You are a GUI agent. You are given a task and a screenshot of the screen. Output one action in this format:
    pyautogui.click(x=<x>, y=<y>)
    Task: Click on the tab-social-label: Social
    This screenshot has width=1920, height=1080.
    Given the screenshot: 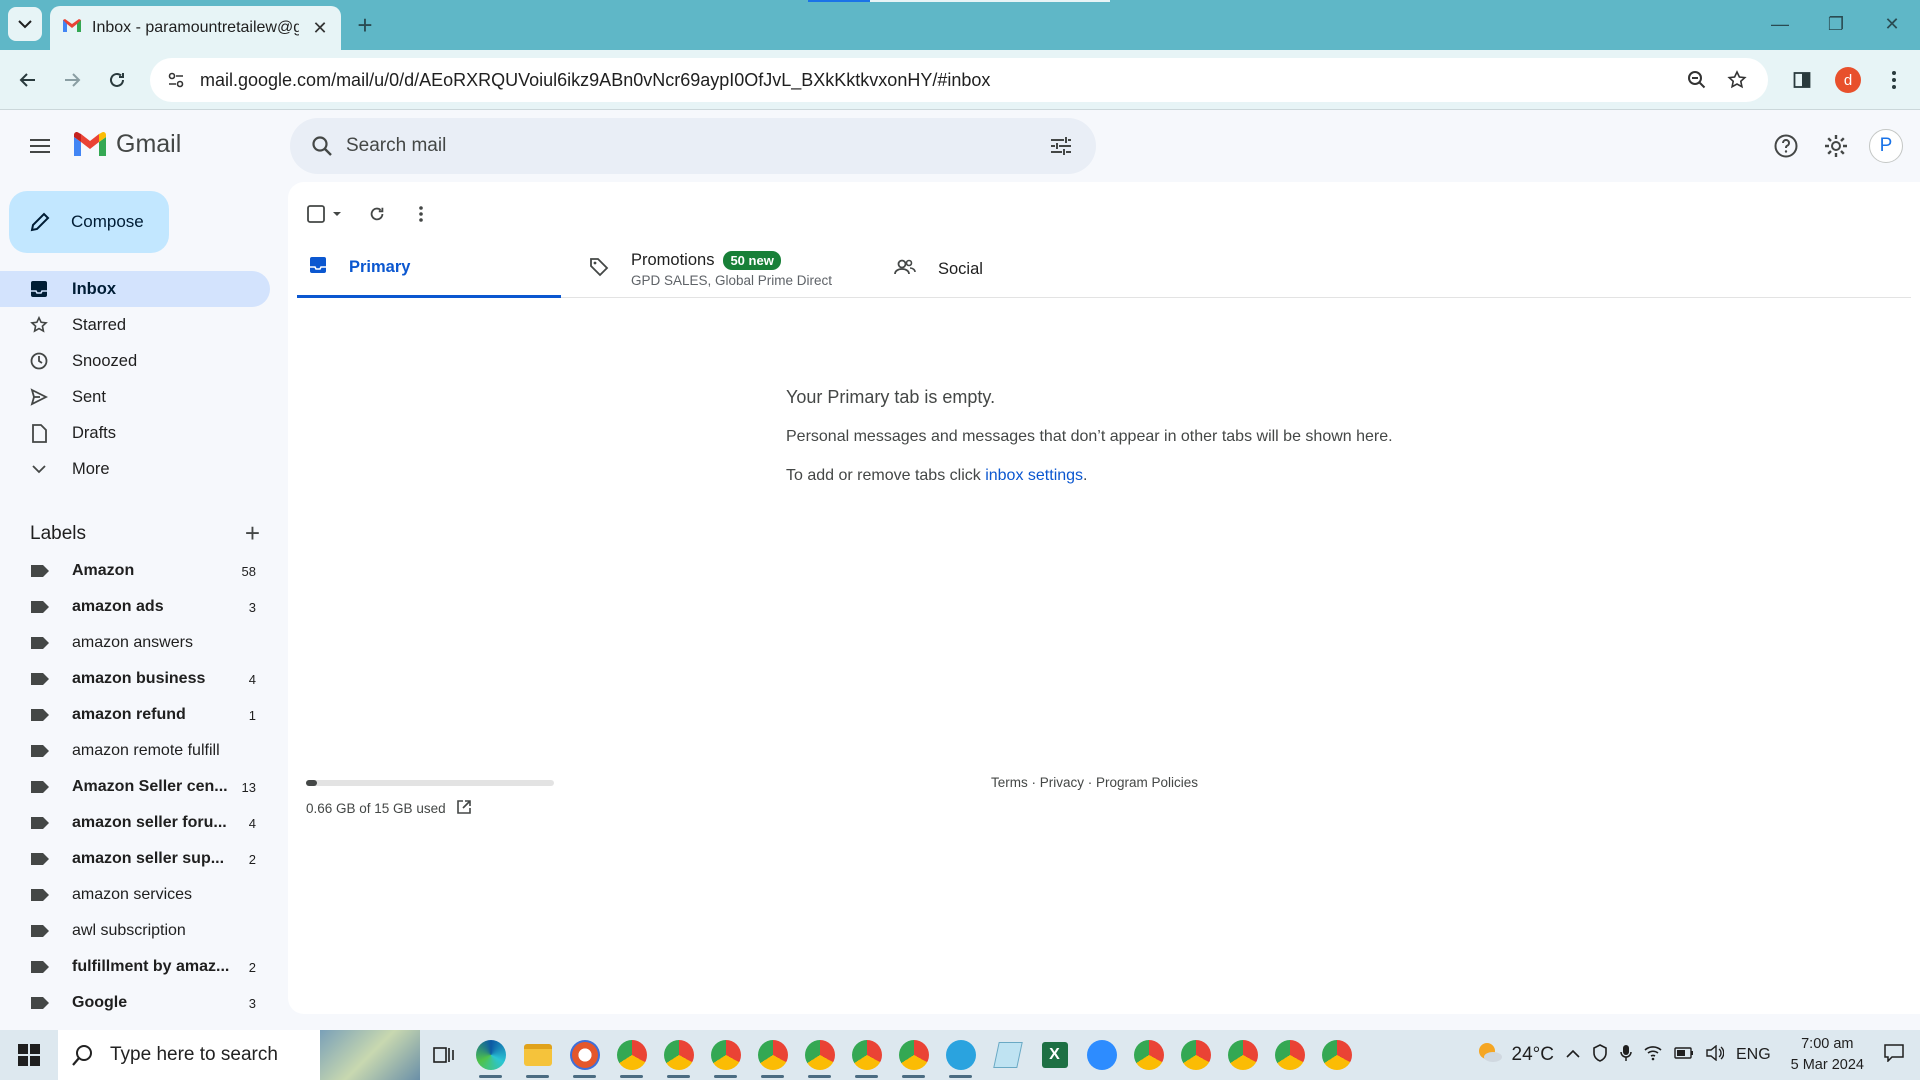 What is the action you would take?
    pyautogui.click(x=960, y=268)
    